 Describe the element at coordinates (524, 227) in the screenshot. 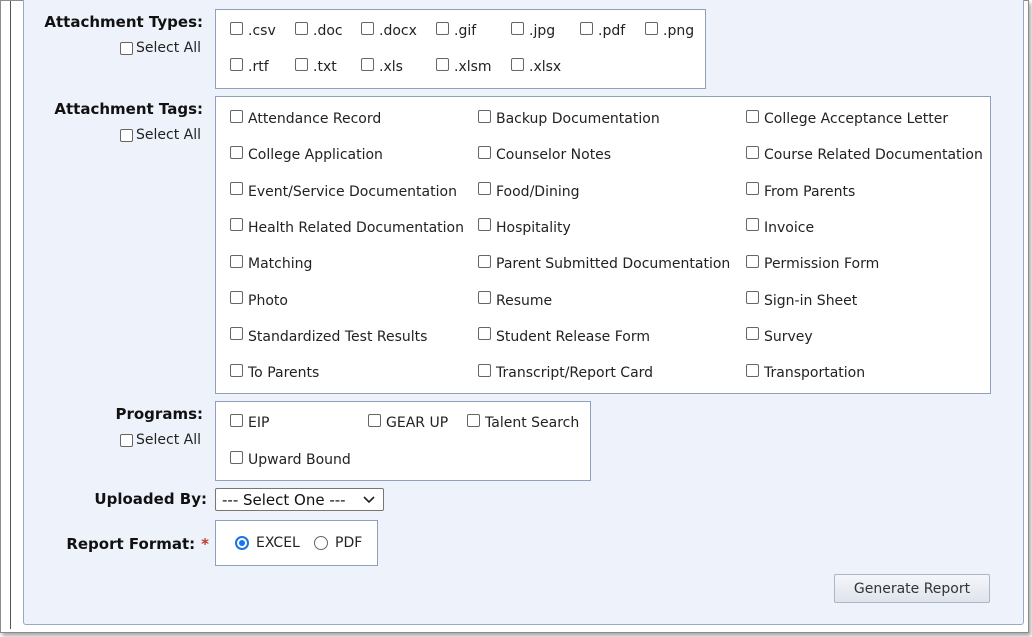

I see `tag-option: Hospitality` at that location.